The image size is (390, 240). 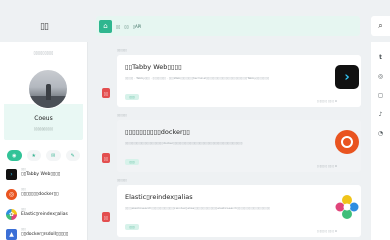 I want to click on profile-card: Coeus ▯▯▯▯▯▯▯▯▯▯, so click(x=43, y=101).